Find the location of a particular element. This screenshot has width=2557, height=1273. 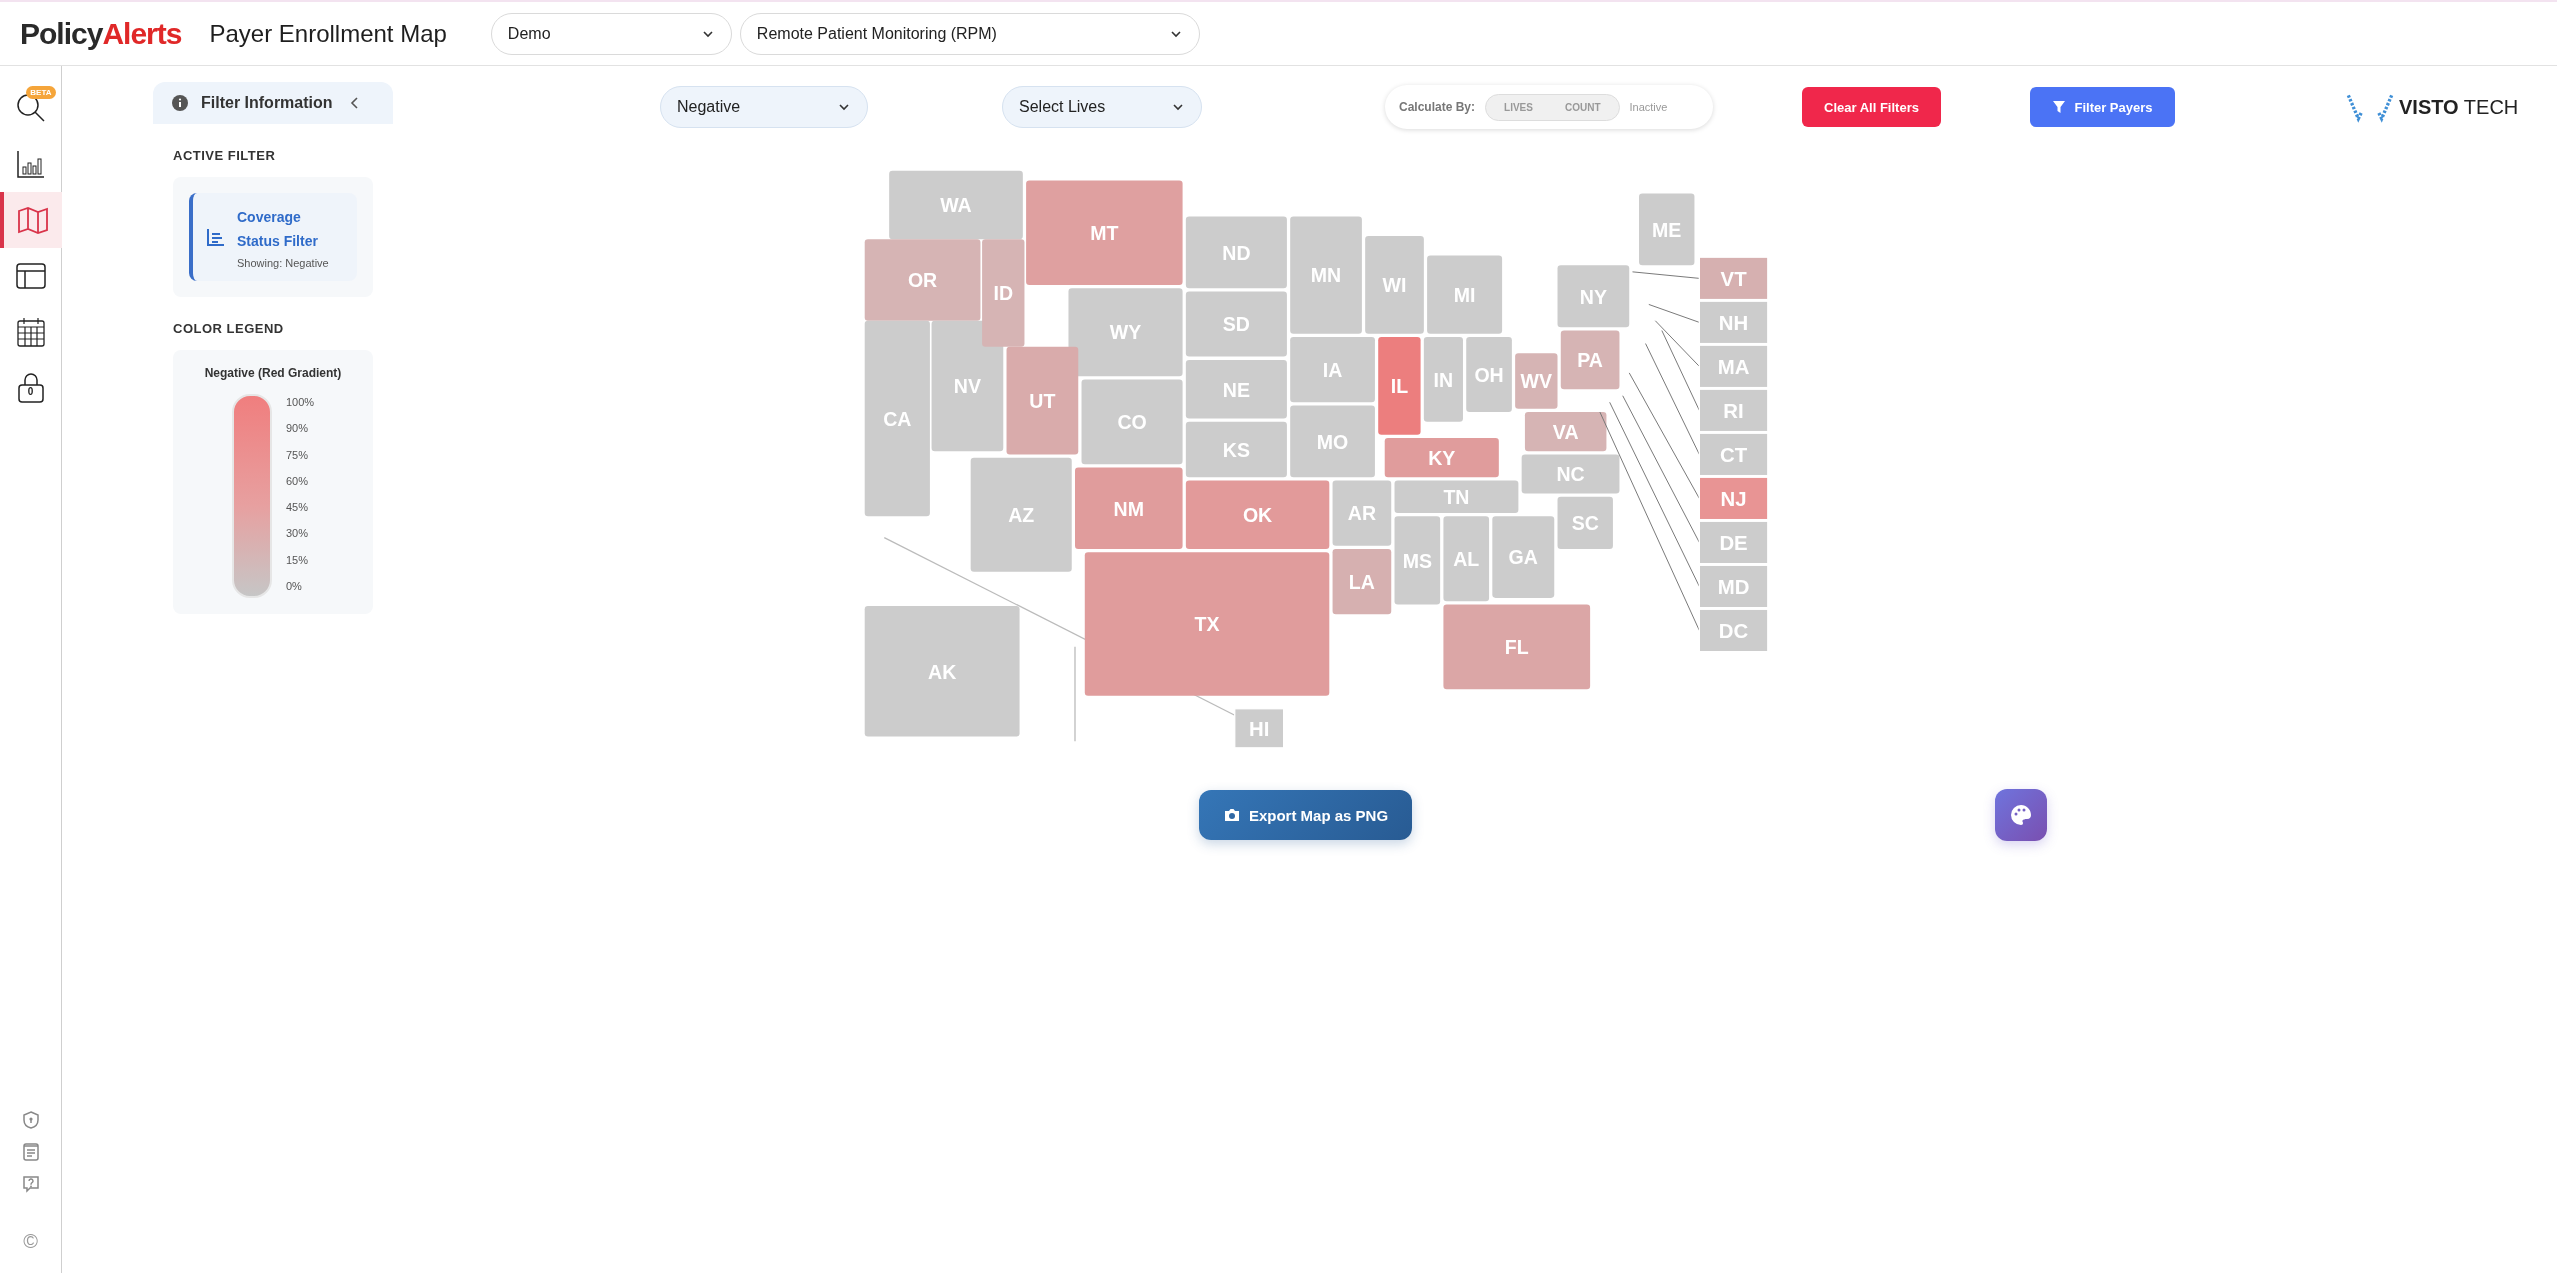

lock-nav-item: 0 is located at coordinates (31, 388).